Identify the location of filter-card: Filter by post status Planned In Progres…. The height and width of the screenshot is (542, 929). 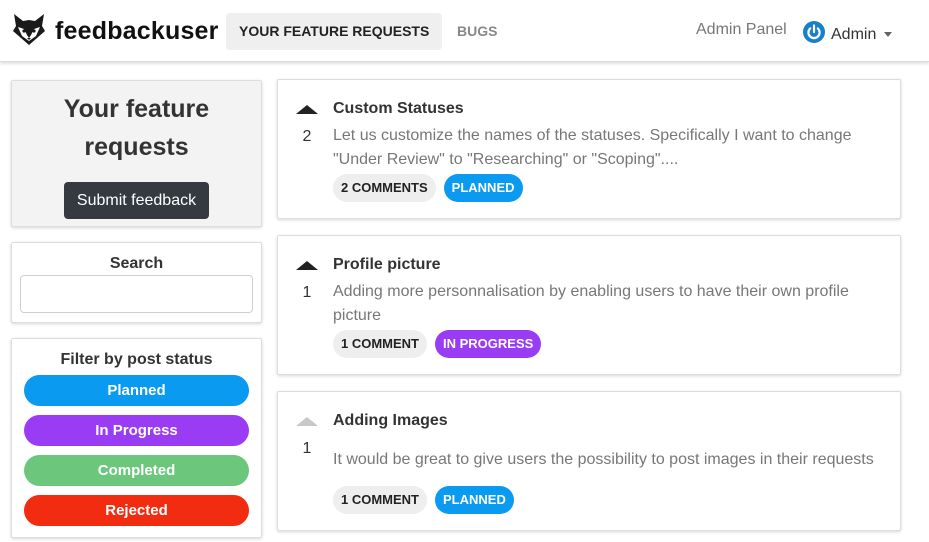
(136, 438).